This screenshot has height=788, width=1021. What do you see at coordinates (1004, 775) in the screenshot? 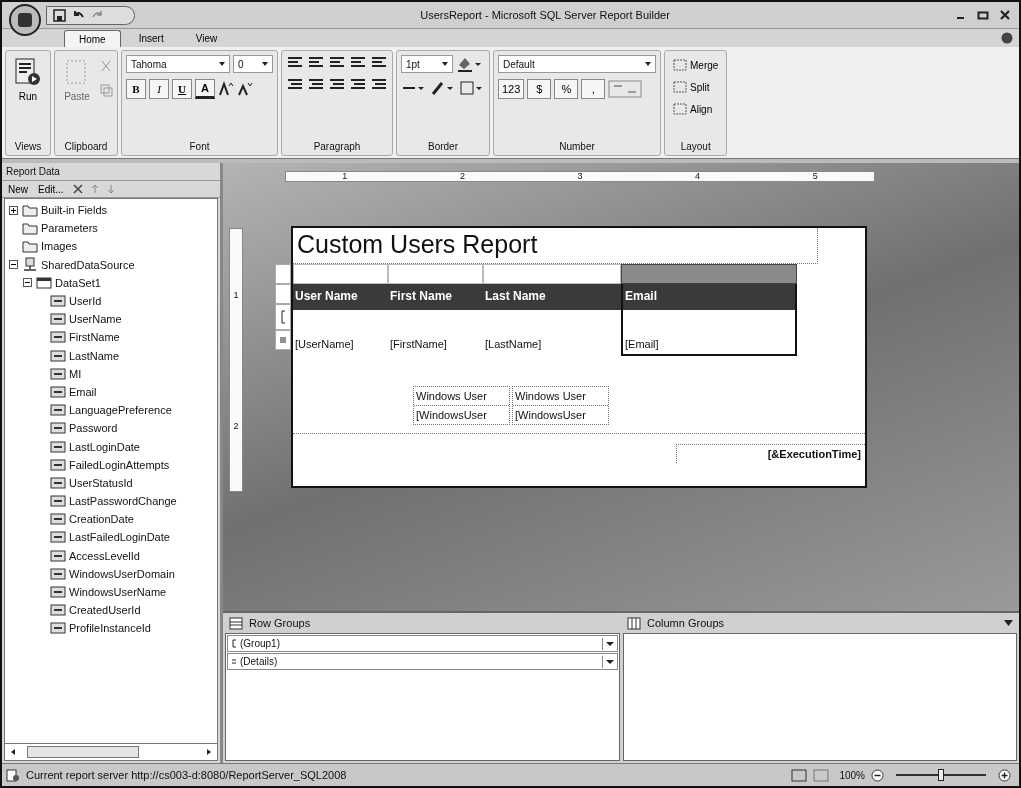
I see `zoom-in-icon` at bounding box center [1004, 775].